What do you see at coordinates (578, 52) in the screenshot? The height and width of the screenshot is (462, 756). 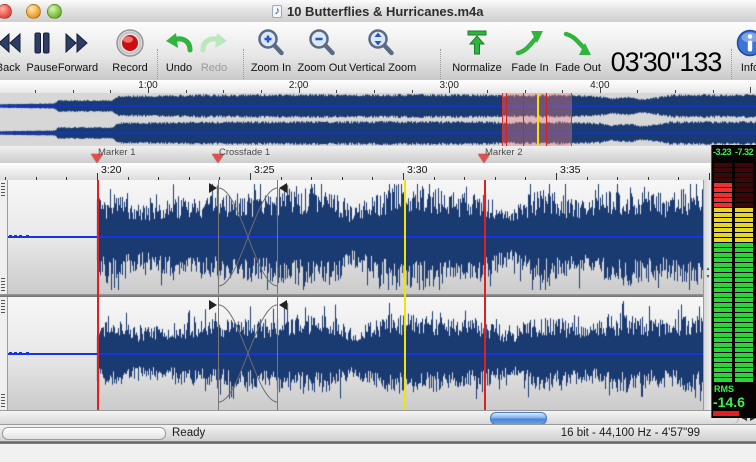 I see `fade-out-button: Fade Out` at bounding box center [578, 52].